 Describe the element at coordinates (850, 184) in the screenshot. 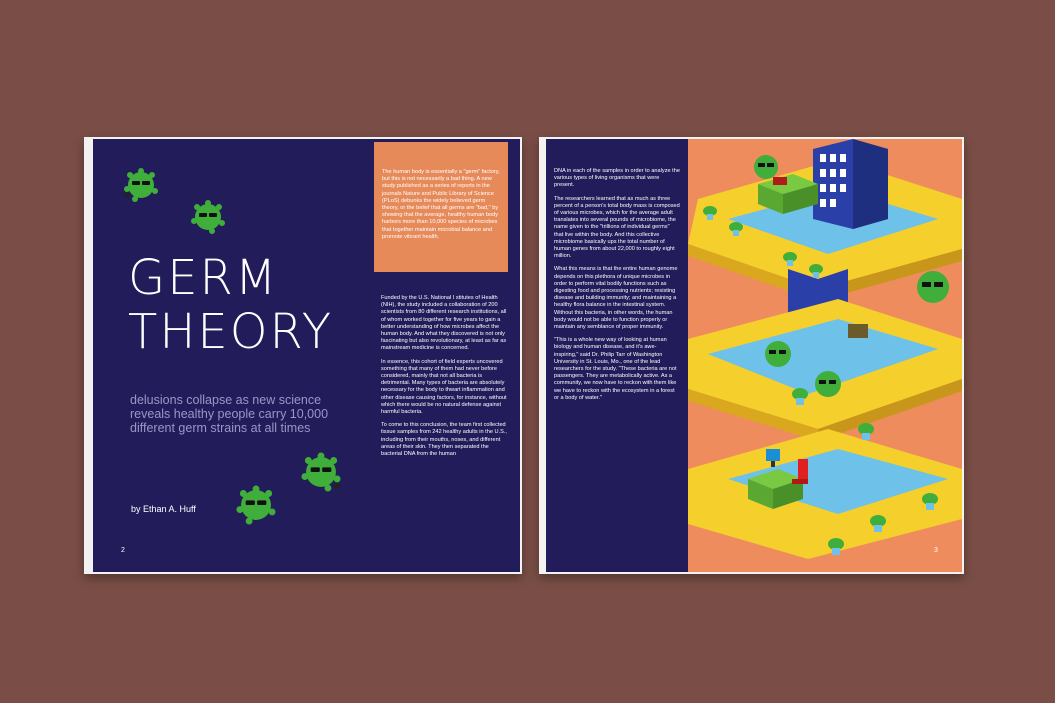

I see `building-icon` at that location.